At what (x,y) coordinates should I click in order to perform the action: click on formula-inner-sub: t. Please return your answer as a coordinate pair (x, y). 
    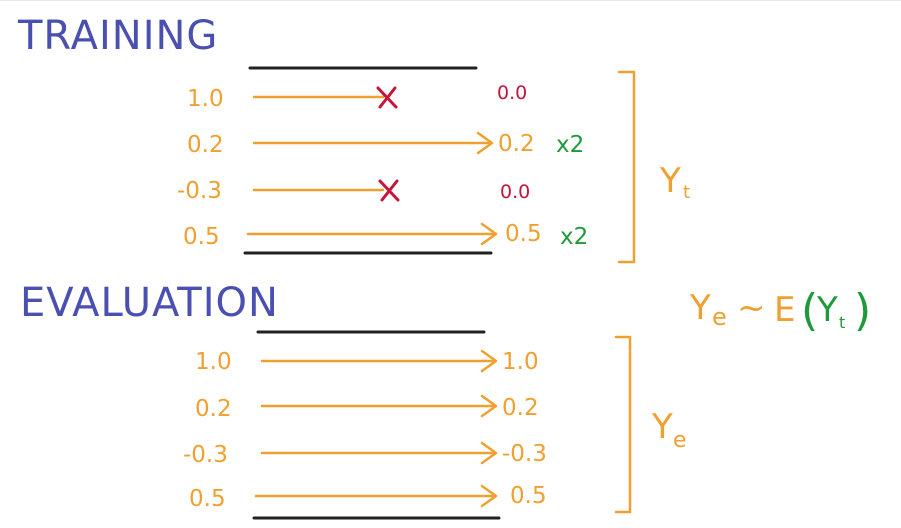
    Looking at the image, I should click on (842, 322).